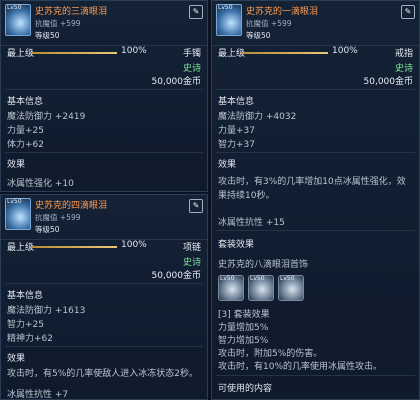  Describe the element at coordinates (243, 328) in the screenshot. I see `set-effect-line: 力量增加5%` at that location.